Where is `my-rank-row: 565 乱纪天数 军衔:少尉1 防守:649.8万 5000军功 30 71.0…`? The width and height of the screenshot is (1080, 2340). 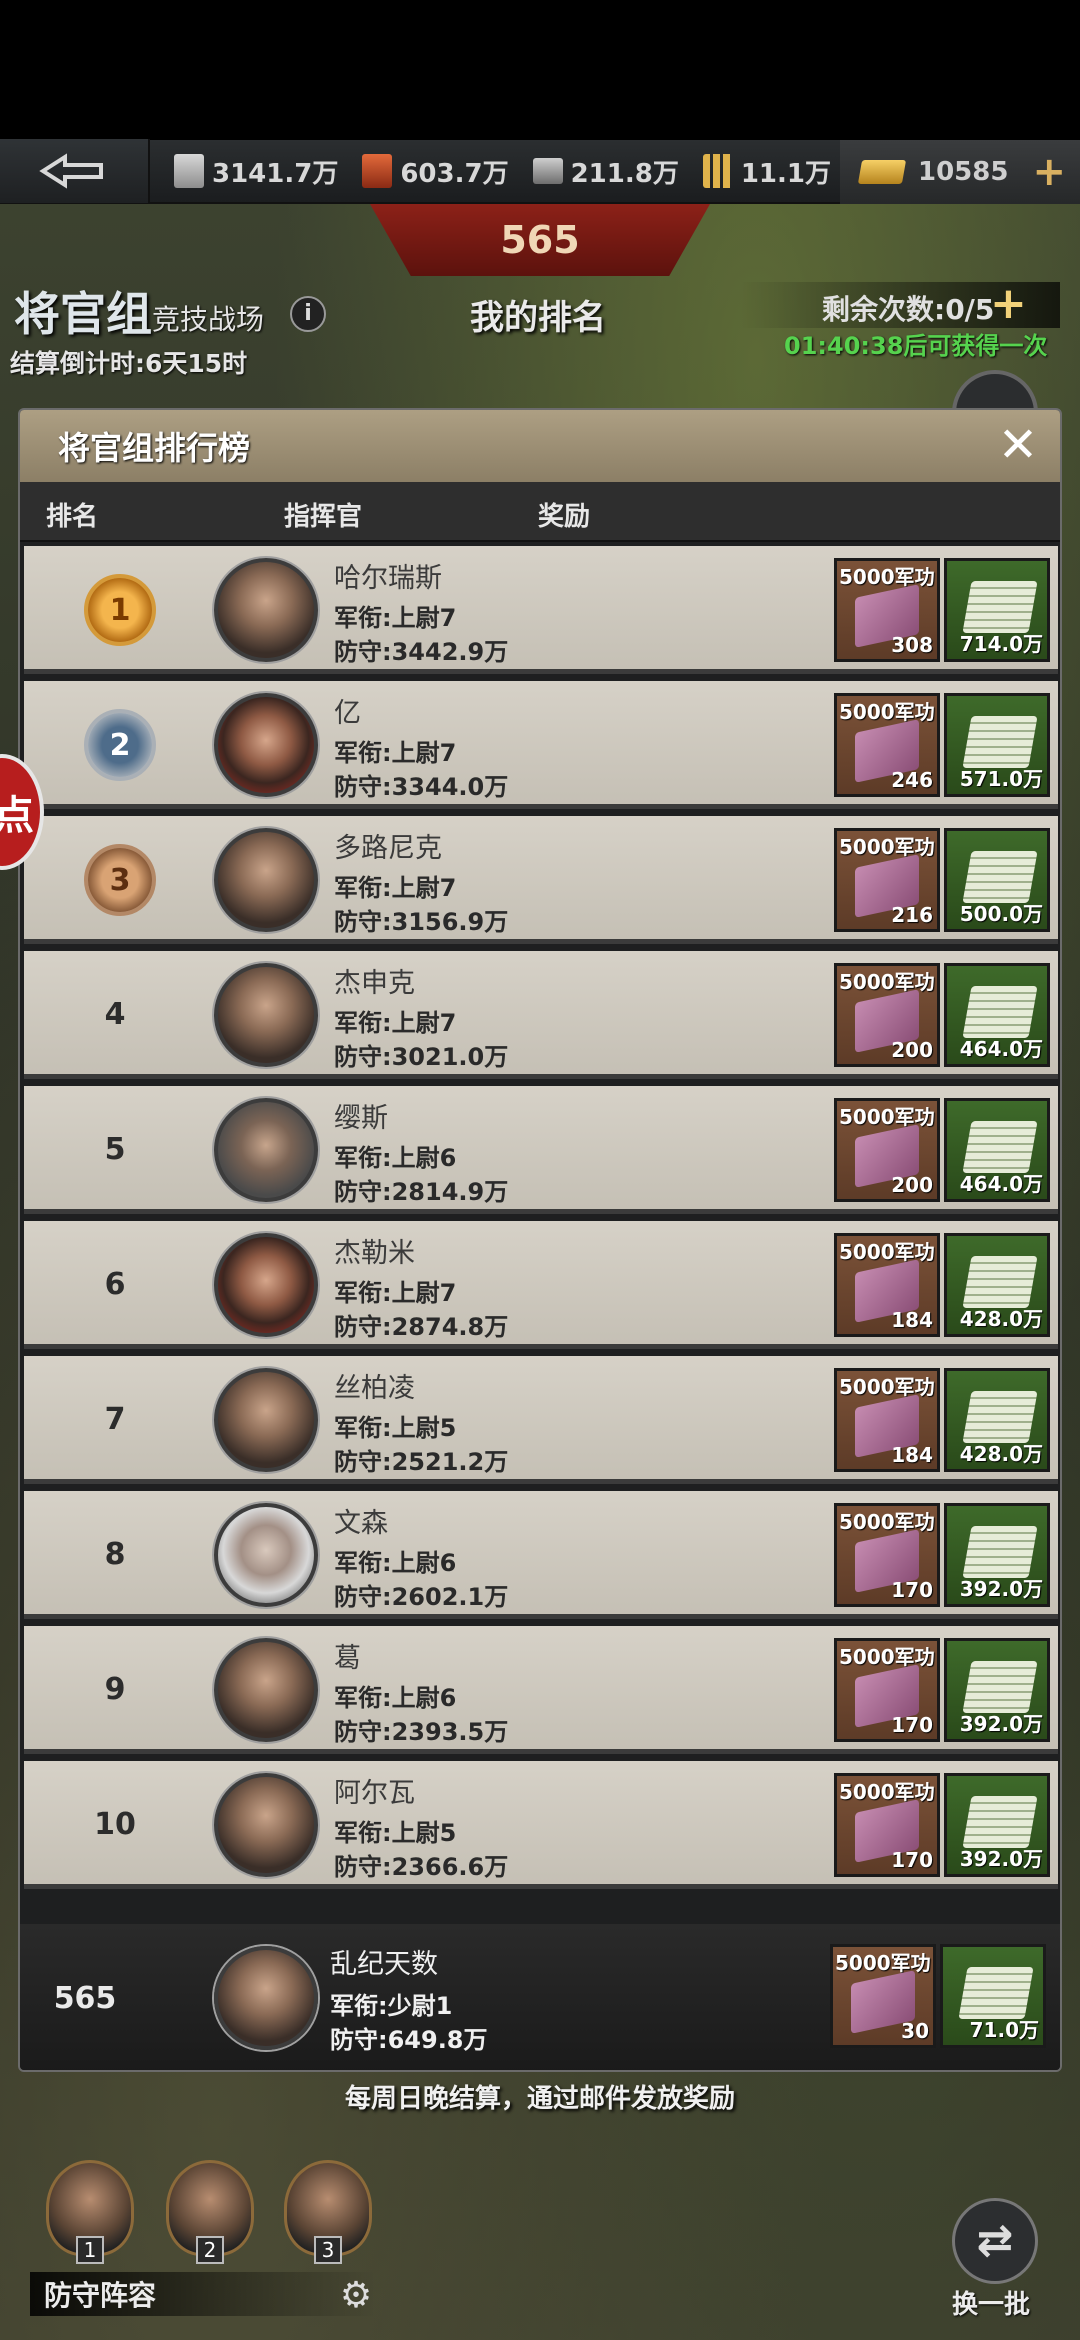
my-rank-row: 565 乱纪天数 军衔:少尉1 防守:649.8万 5000军功 30 71.0… is located at coordinates (540, 1997).